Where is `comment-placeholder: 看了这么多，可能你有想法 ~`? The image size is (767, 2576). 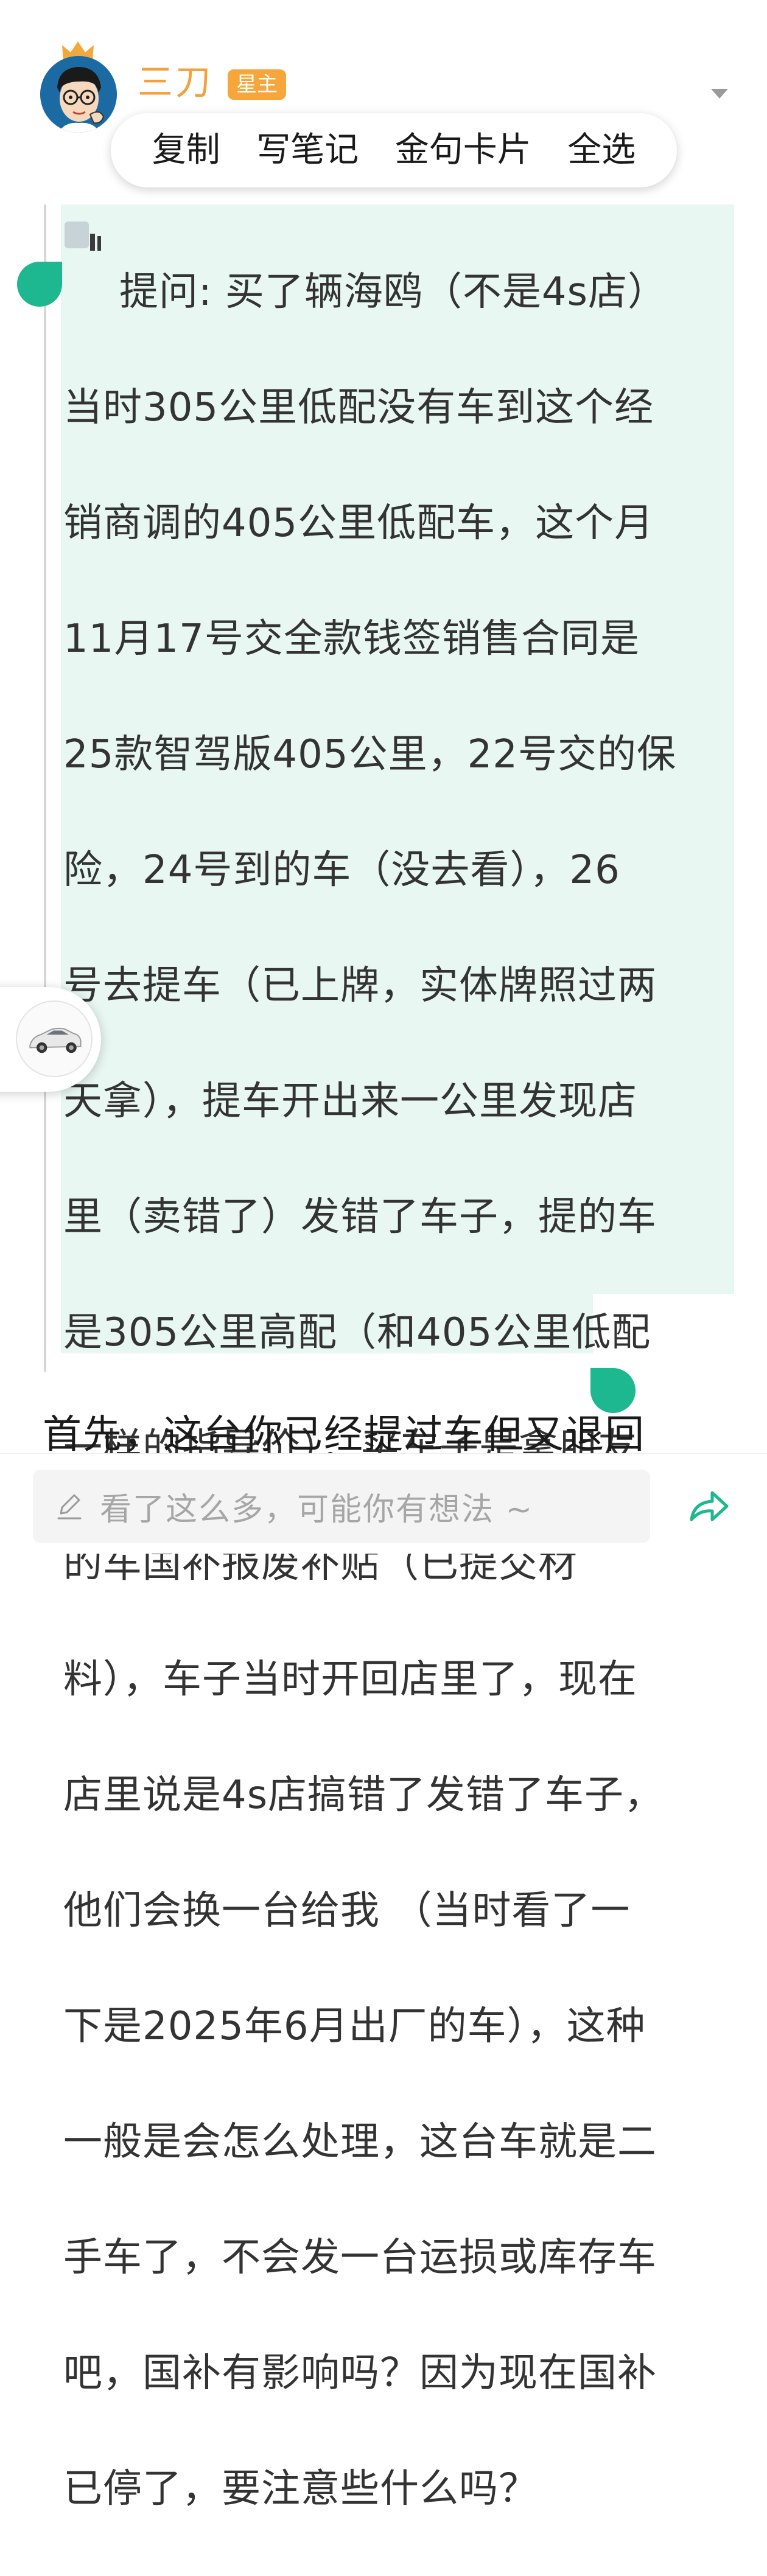 comment-placeholder: 看了这么多，可能你有想法 ~ is located at coordinates (317, 1509).